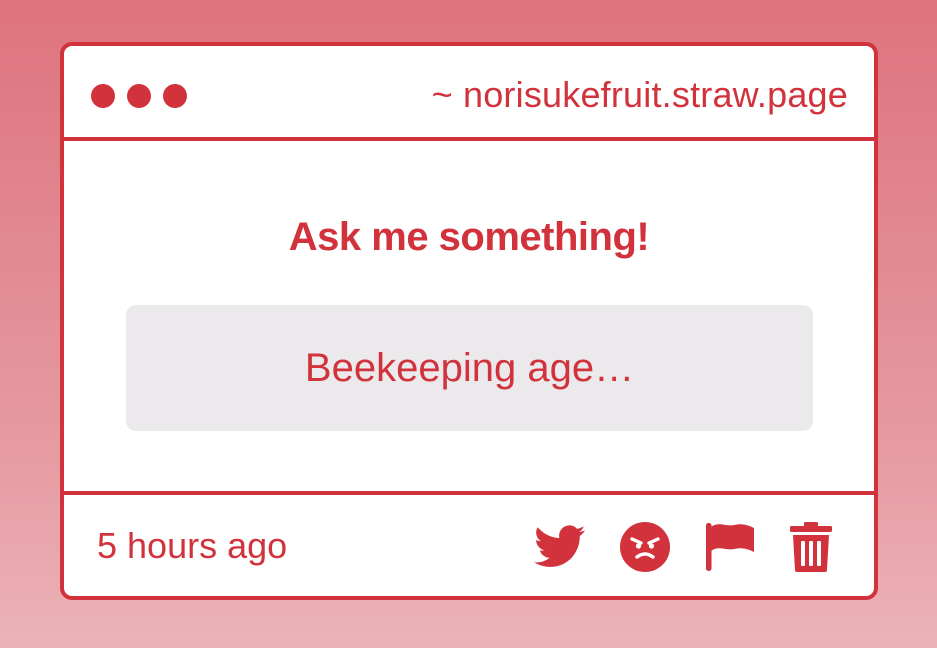 Image resolution: width=937 pixels, height=648 pixels. I want to click on trash-icon, so click(811, 547).